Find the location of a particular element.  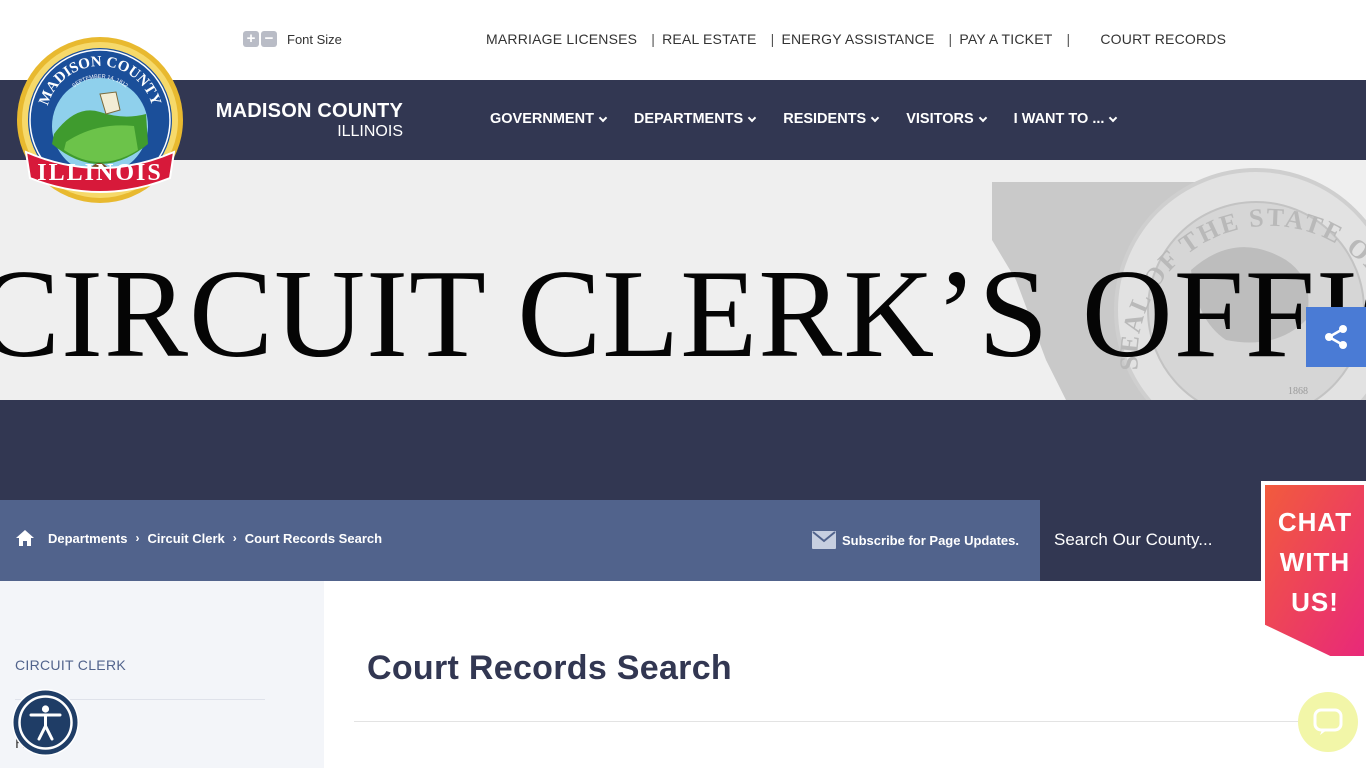

minus-icon: − is located at coordinates (269, 38).